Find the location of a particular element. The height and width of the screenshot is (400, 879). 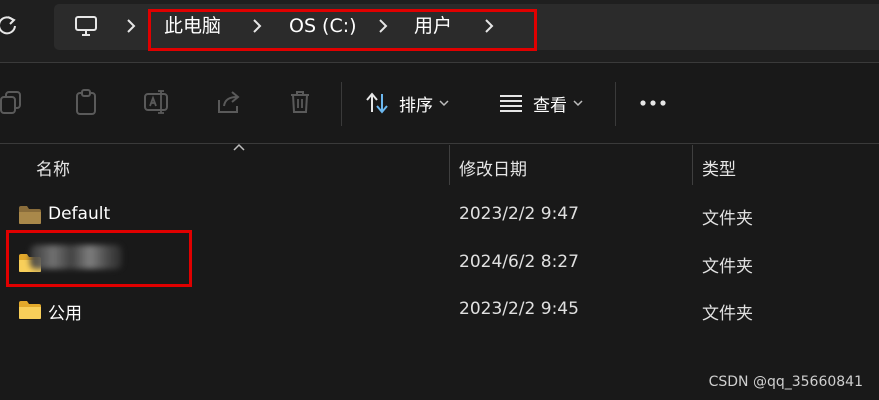

blurred-username is located at coordinates (76, 257).